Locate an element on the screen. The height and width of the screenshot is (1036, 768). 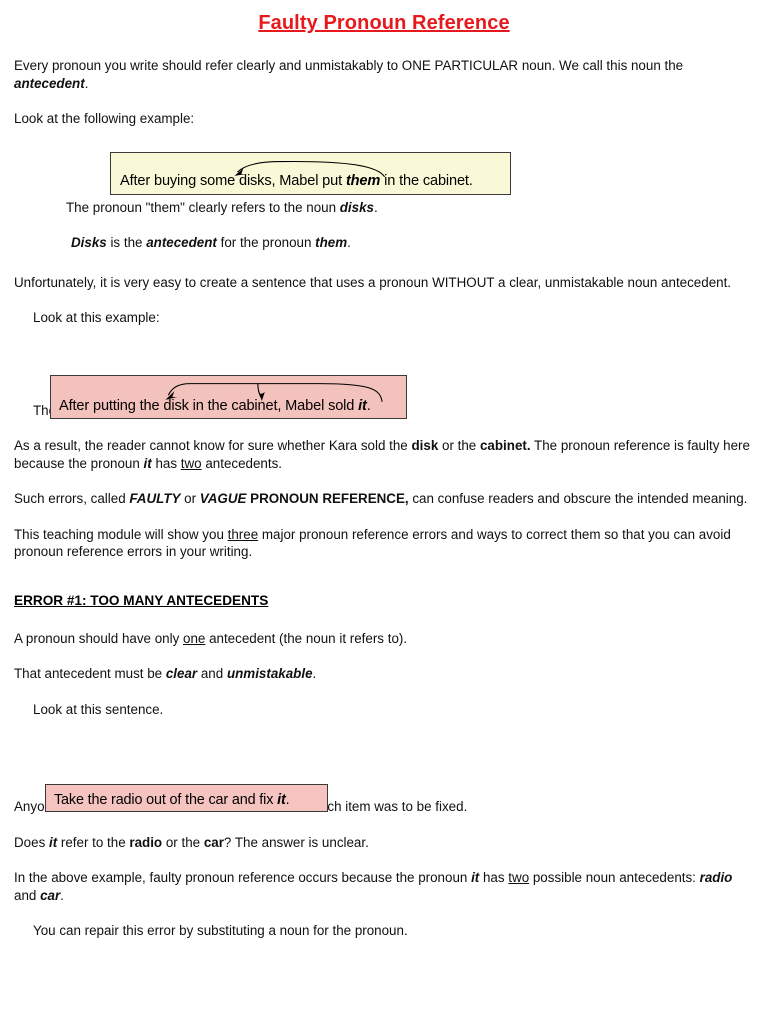
does-it-c: refer to the is located at coordinates (93, 842).